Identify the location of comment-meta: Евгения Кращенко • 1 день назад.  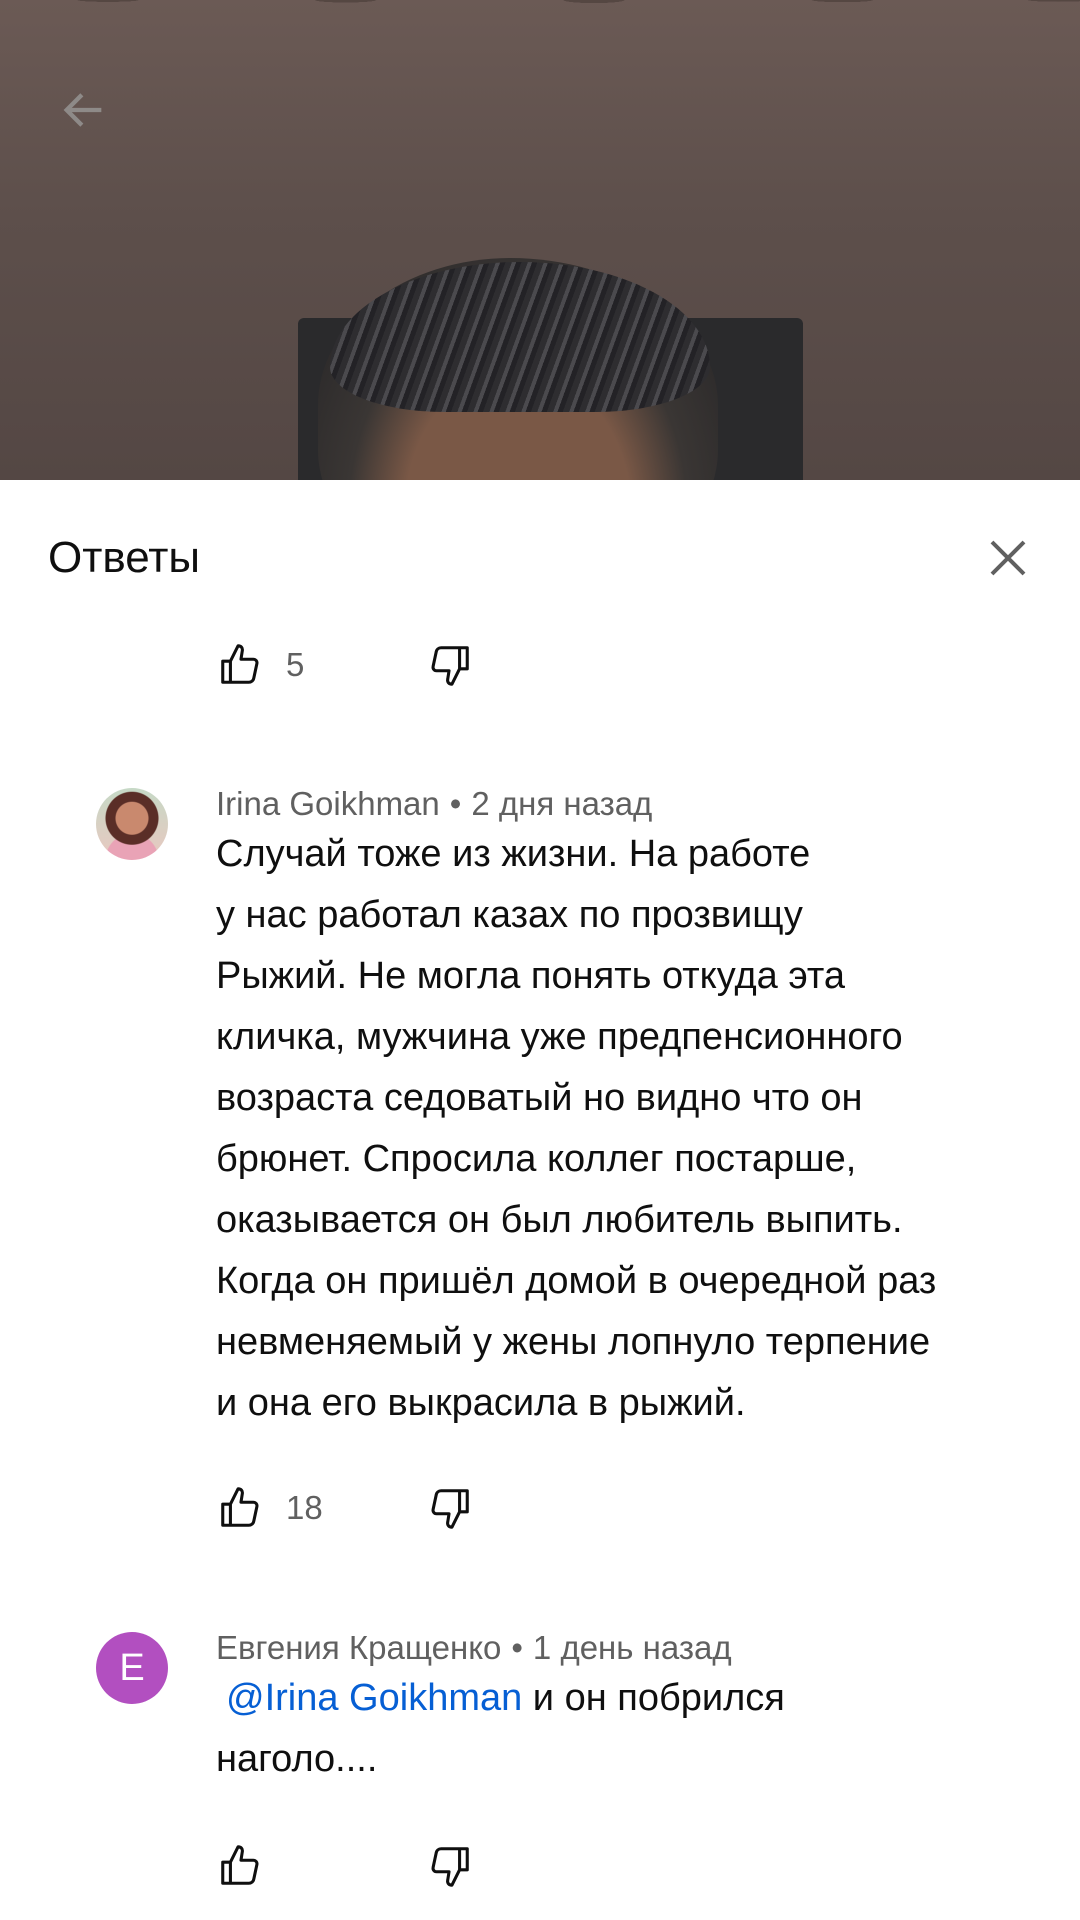
(474, 1648).